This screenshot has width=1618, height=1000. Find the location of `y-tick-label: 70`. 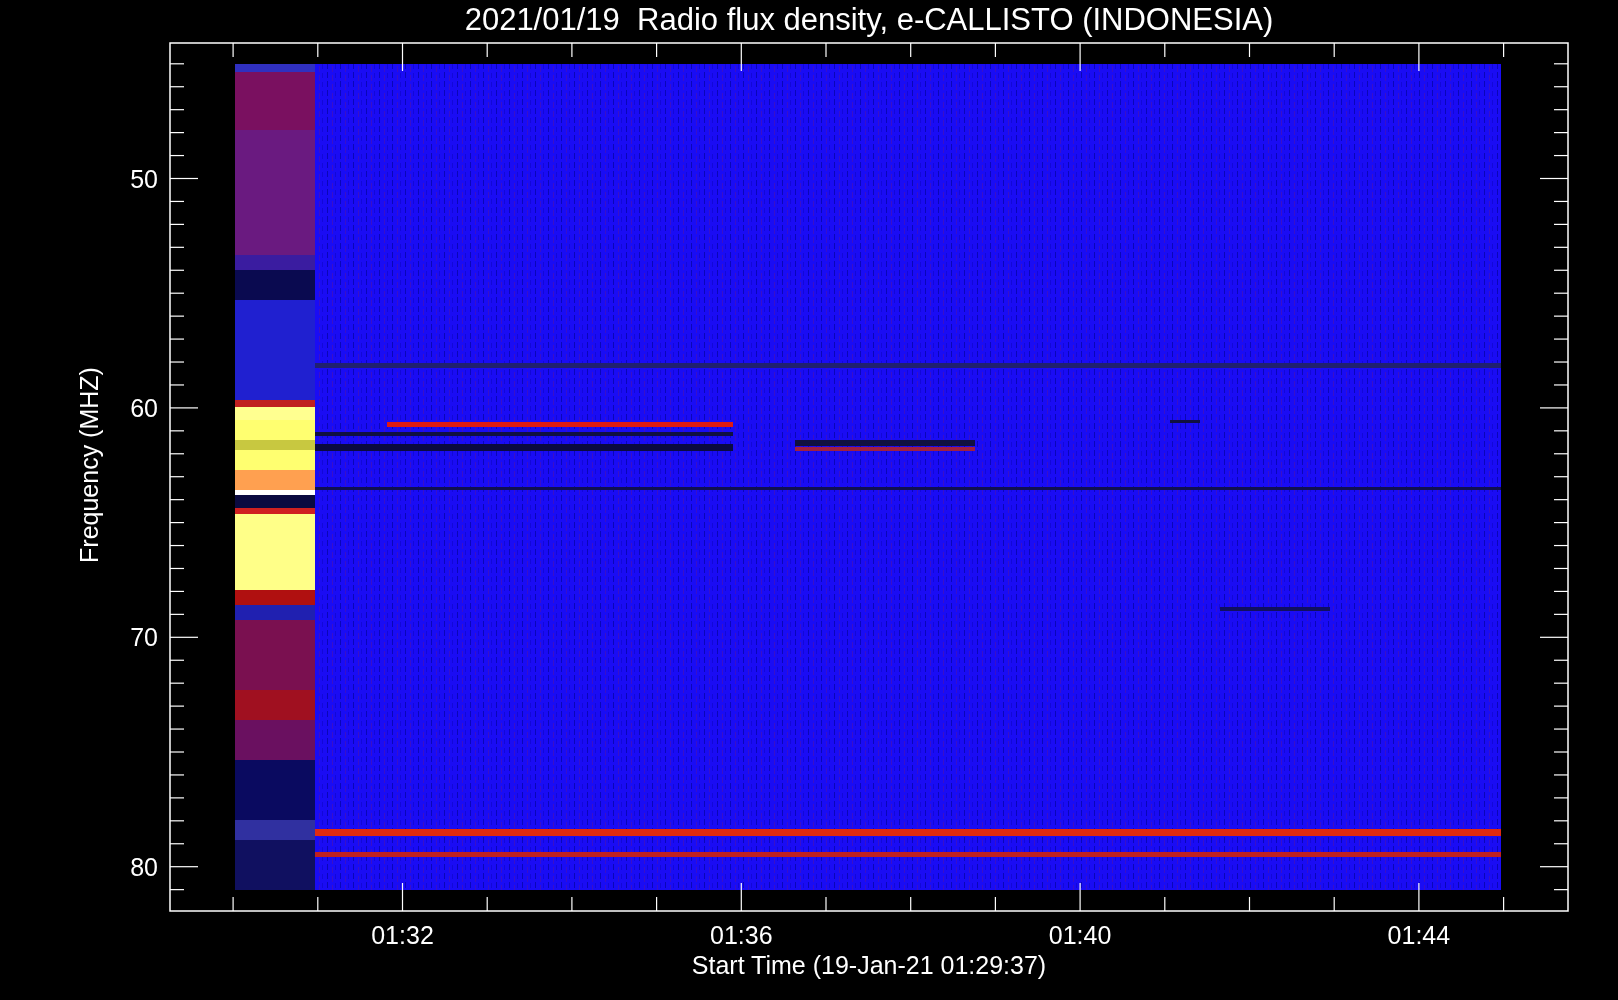

y-tick-label: 70 is located at coordinates (144, 637).